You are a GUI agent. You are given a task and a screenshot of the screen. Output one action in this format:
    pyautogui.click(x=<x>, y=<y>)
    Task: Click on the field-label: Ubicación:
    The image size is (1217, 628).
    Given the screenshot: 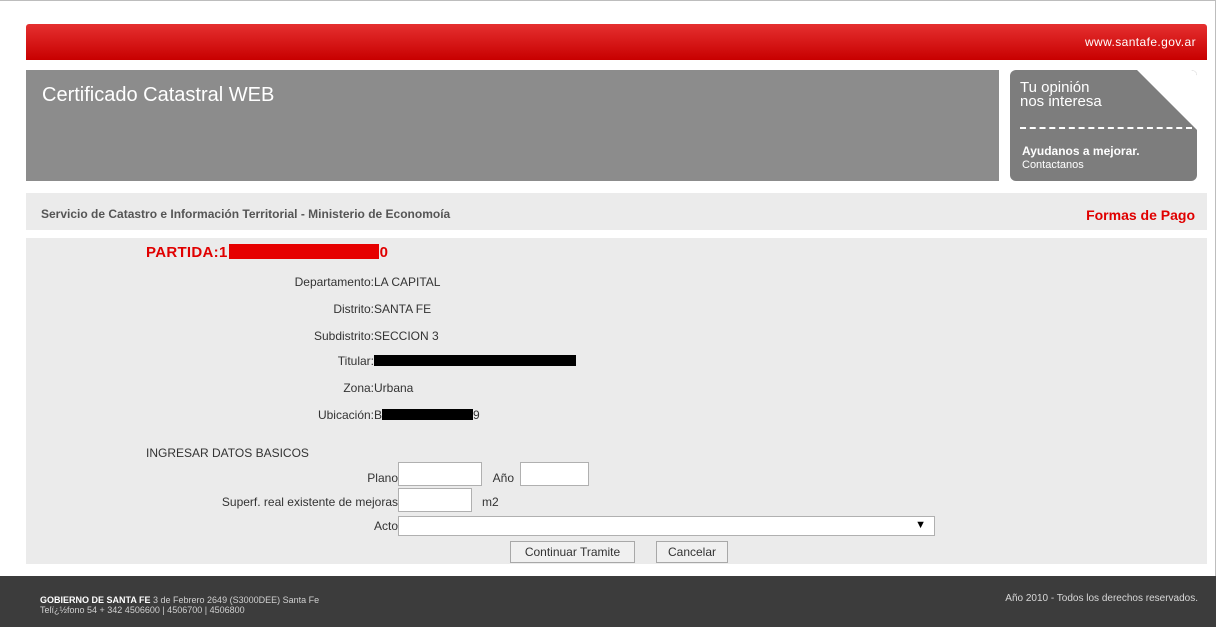 What is the action you would take?
    pyautogui.click(x=345, y=415)
    